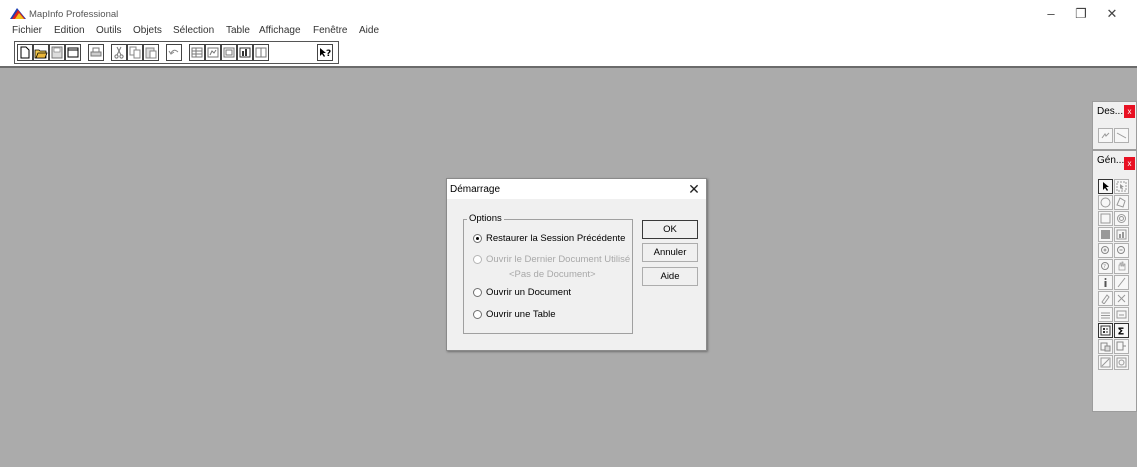 This screenshot has height=467, width=1137. What do you see at coordinates (1121, 282) in the screenshot?
I see `ruler-icon` at bounding box center [1121, 282].